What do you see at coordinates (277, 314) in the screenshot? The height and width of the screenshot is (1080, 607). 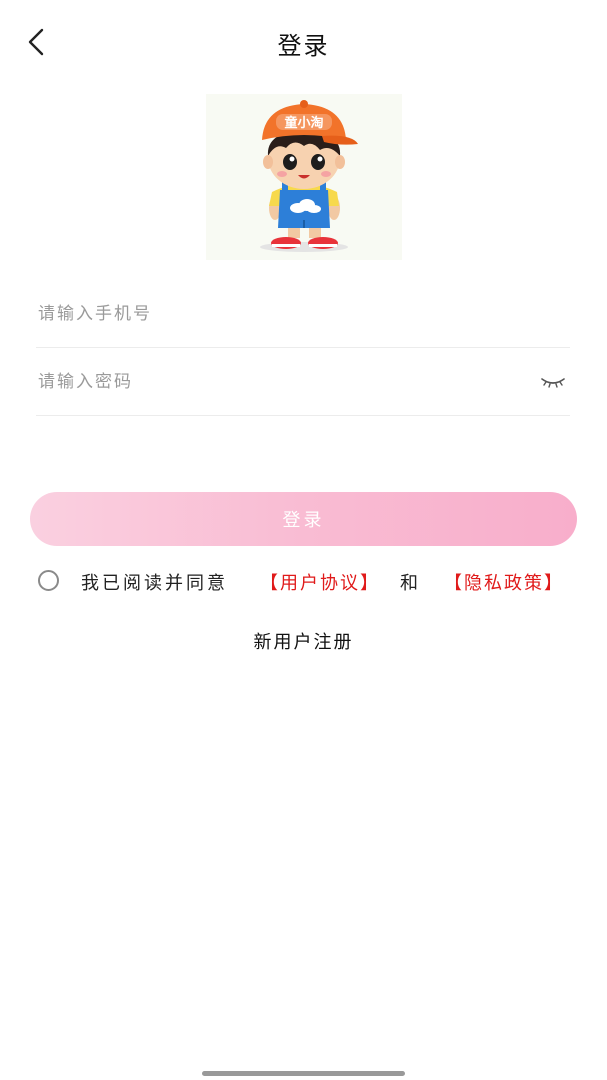 I see `phone-input` at bounding box center [277, 314].